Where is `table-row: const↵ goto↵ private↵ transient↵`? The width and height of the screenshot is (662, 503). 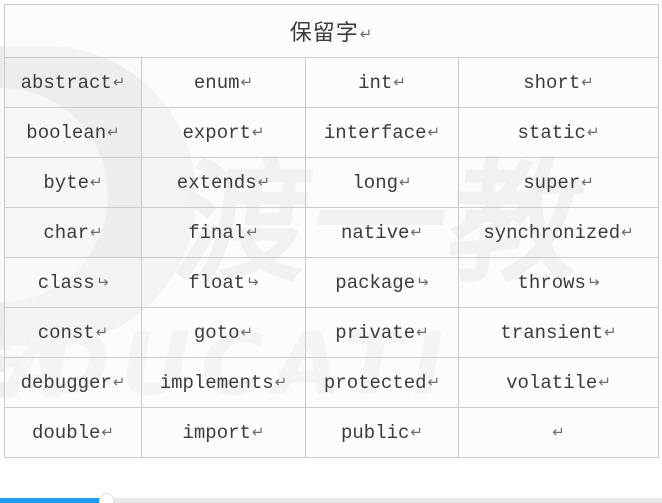 table-row: const↵ goto↵ private↵ transient↵ is located at coordinates (332, 332).